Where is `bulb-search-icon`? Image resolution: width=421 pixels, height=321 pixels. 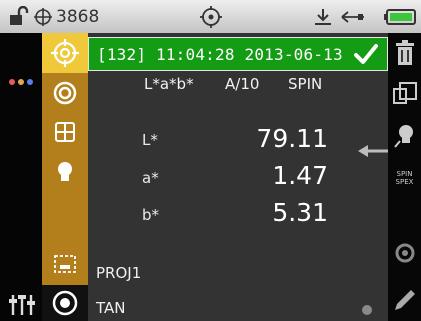 bulb-search-icon is located at coordinates (404, 136).